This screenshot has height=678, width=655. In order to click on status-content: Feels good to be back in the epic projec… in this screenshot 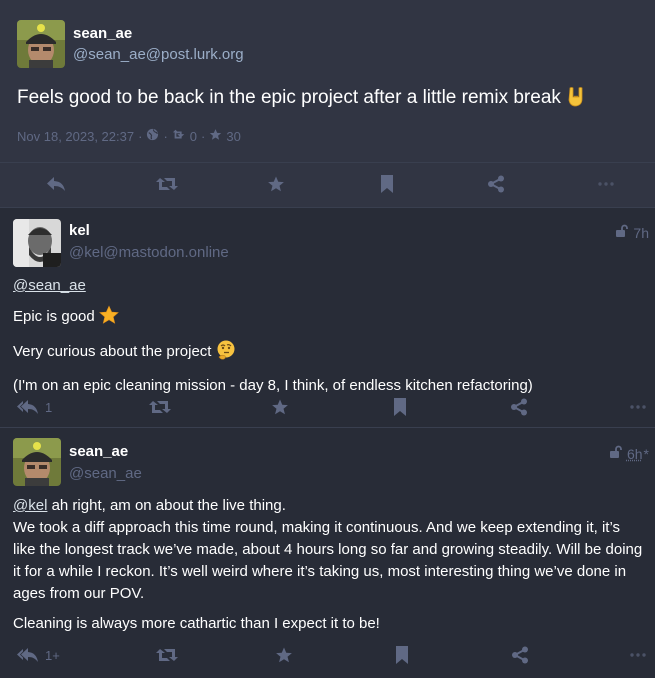, I will do `click(327, 99)`.